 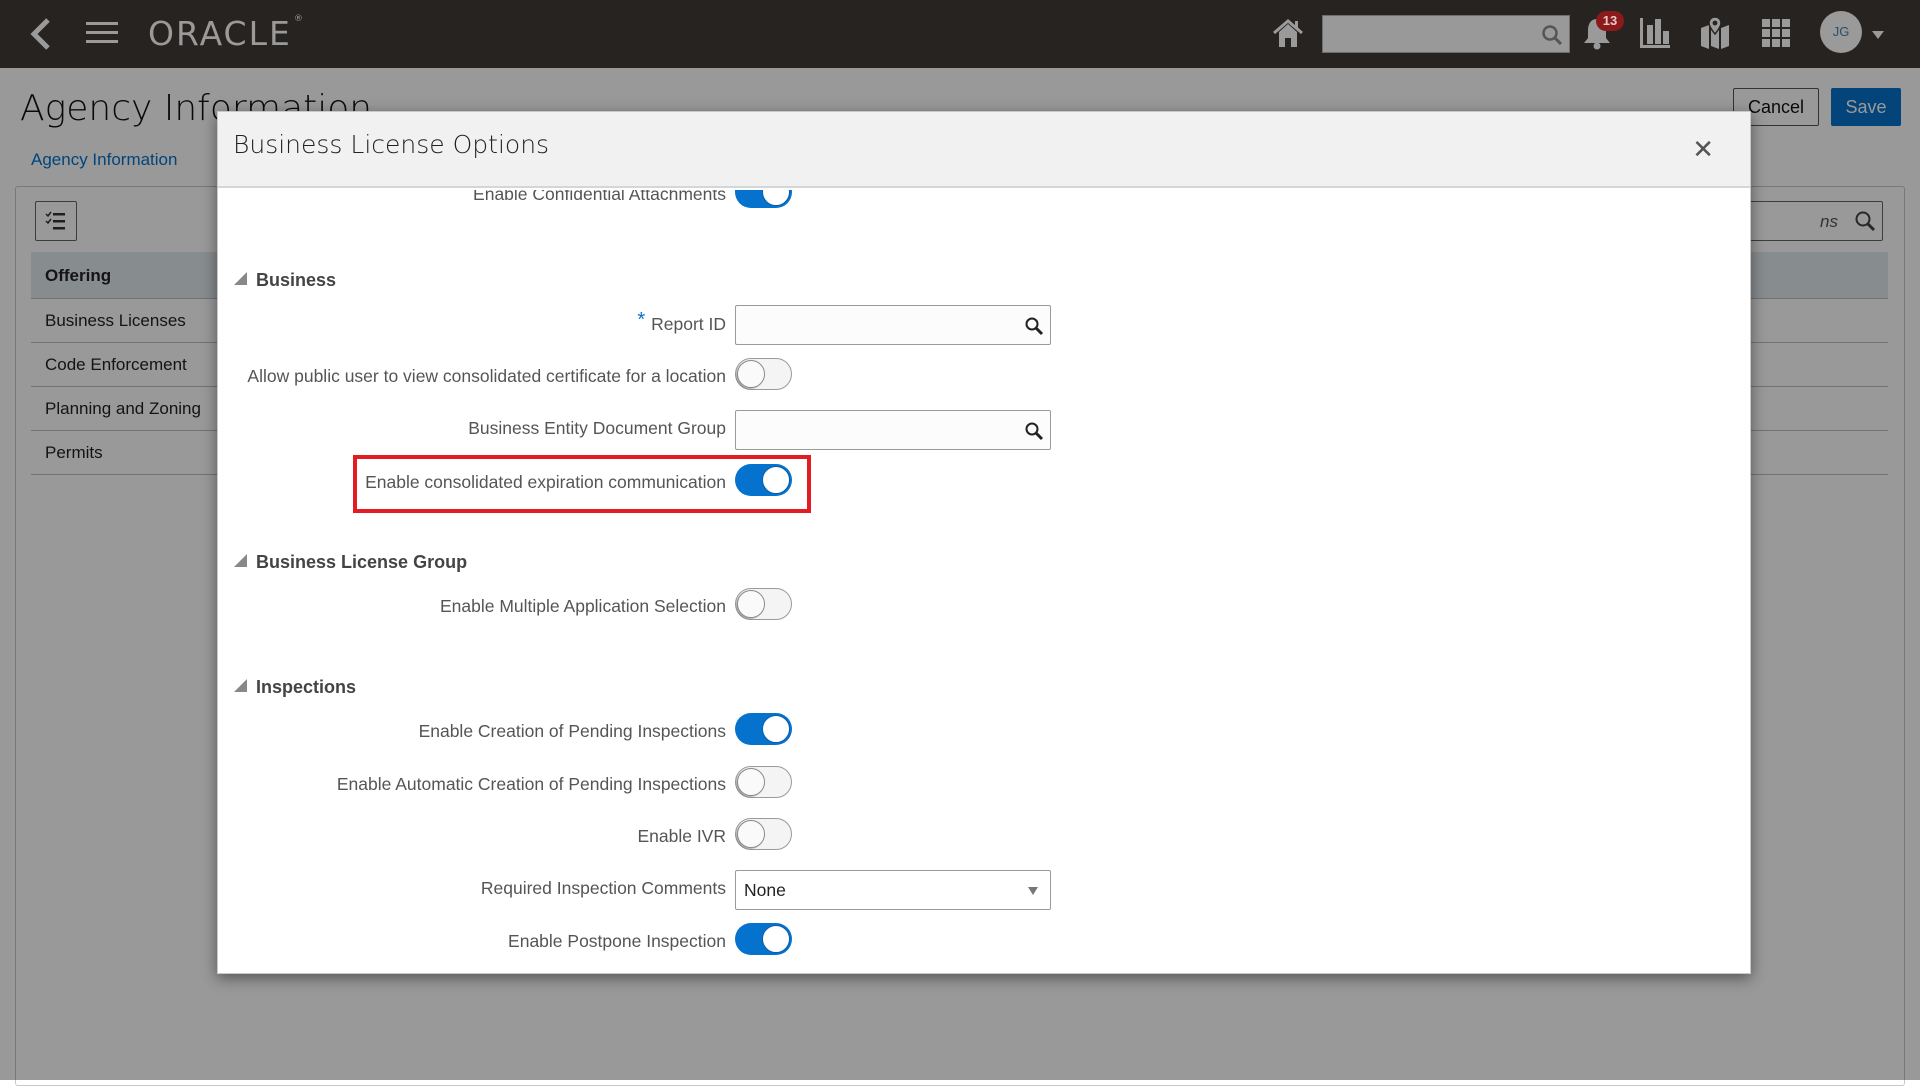 I want to click on analytics-chart-icon, so click(x=1655, y=33).